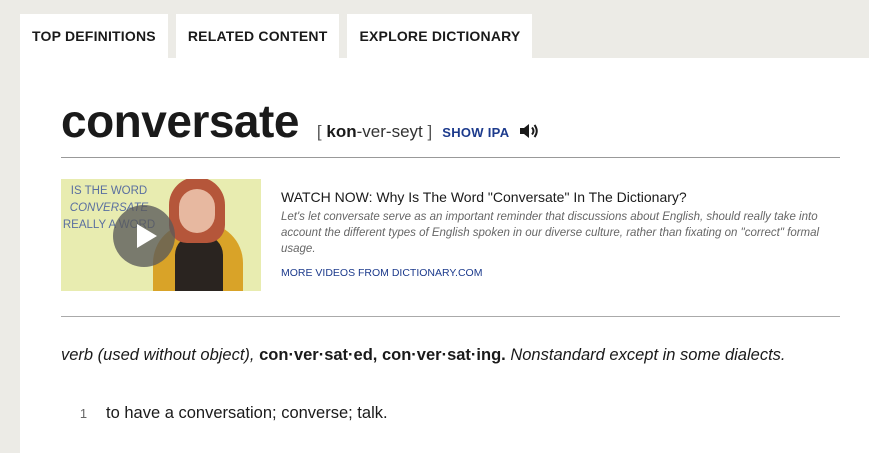 This screenshot has width=869, height=453. I want to click on more-videos-link: MORE VIDEOS FROM DICTIONARY.COM, so click(381, 273).